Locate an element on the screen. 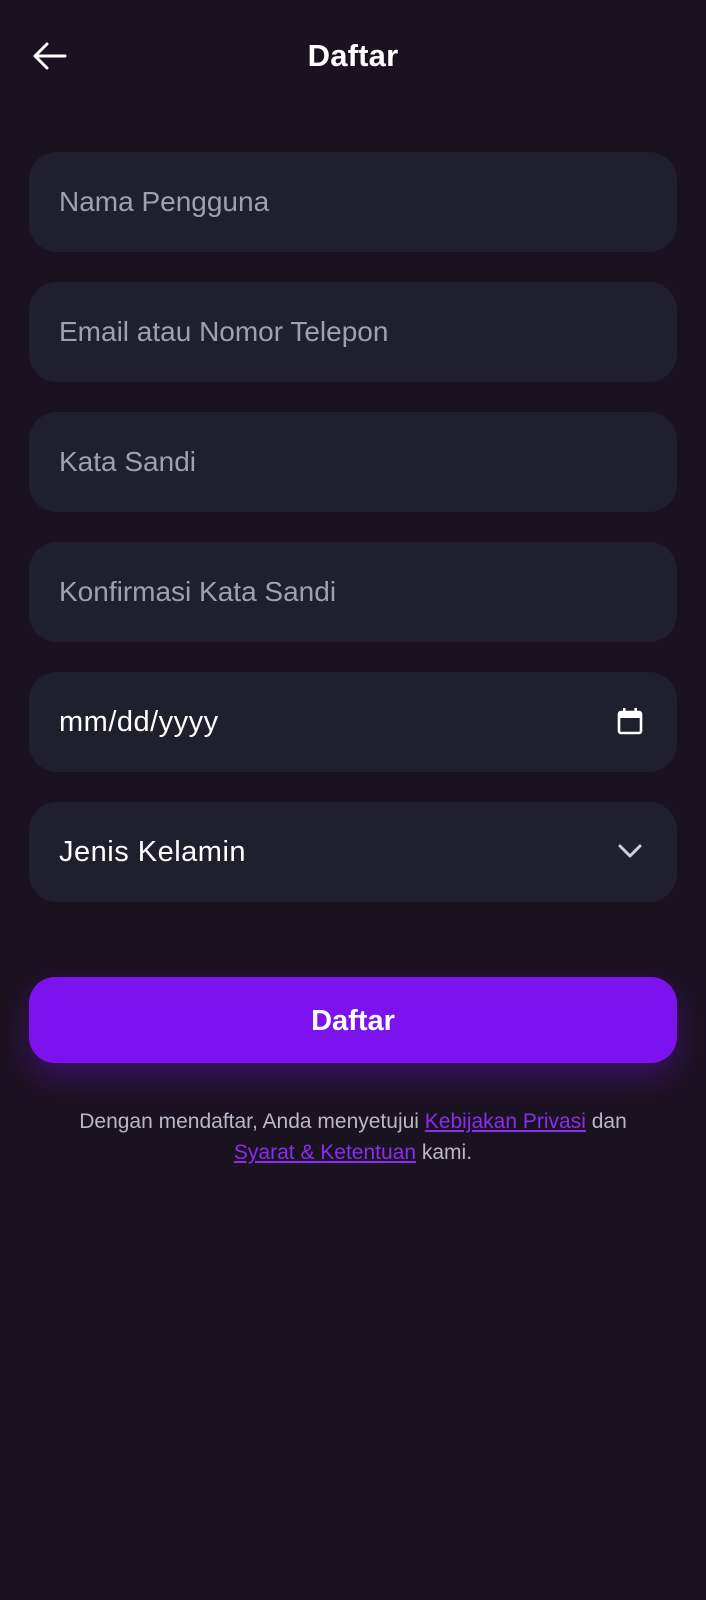  confirm-password-input is located at coordinates (353, 592).